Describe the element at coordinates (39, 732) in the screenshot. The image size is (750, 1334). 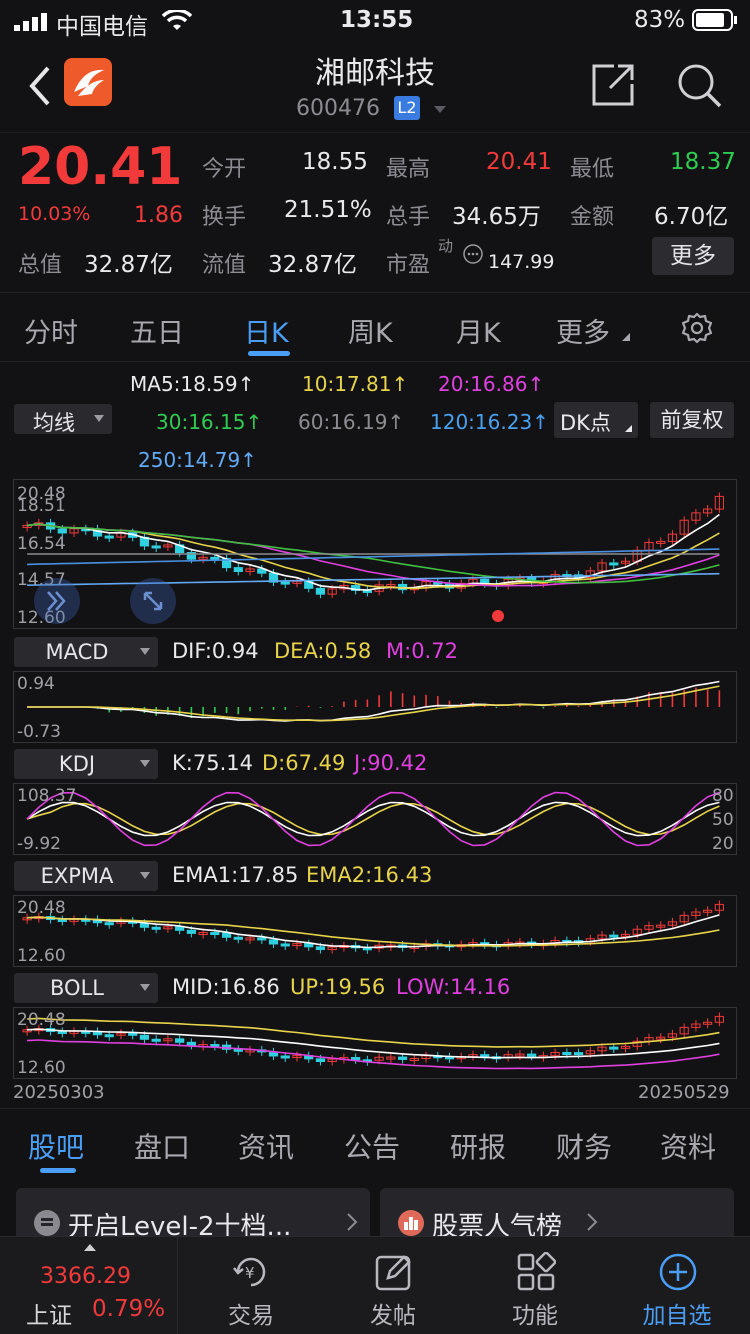
I see `macd-axis-bottom: -0.73` at that location.